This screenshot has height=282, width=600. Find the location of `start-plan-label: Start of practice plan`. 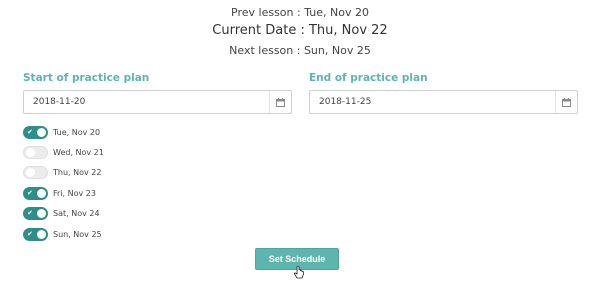

start-plan-label: Start of practice plan is located at coordinates (86, 78).